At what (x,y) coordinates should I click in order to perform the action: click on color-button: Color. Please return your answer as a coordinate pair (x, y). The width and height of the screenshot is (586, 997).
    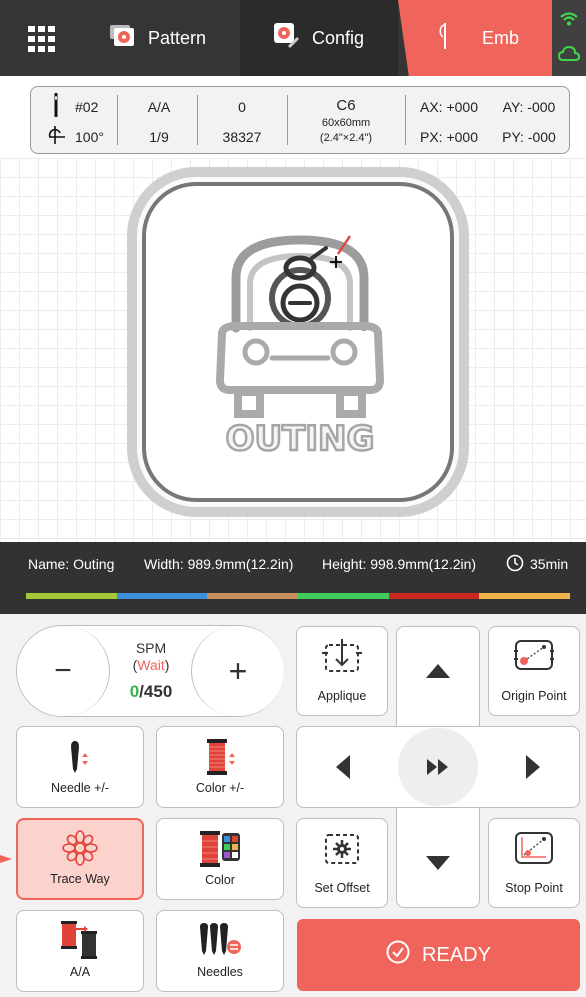
    Looking at the image, I should click on (220, 859).